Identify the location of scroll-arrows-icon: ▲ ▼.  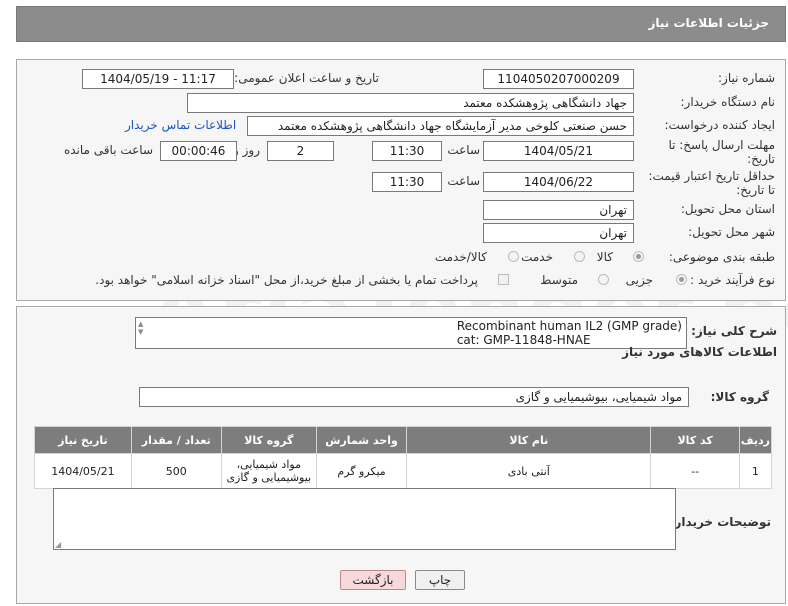
(140, 328).